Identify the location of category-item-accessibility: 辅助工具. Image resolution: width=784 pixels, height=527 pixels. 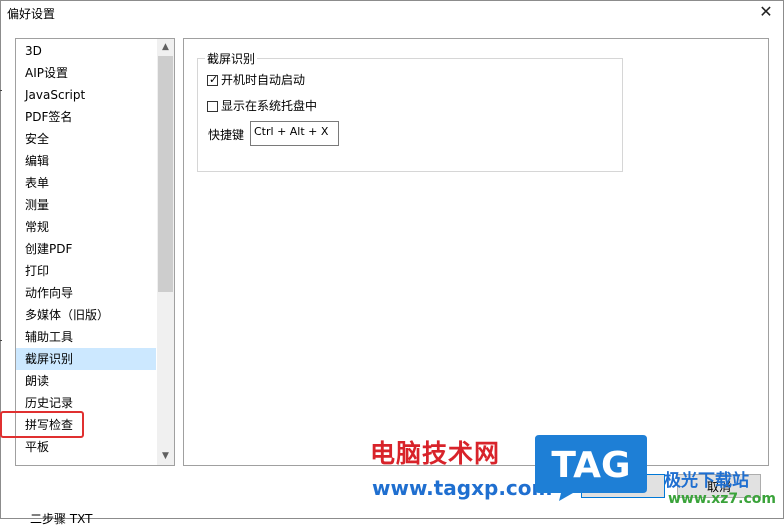
(86, 337).